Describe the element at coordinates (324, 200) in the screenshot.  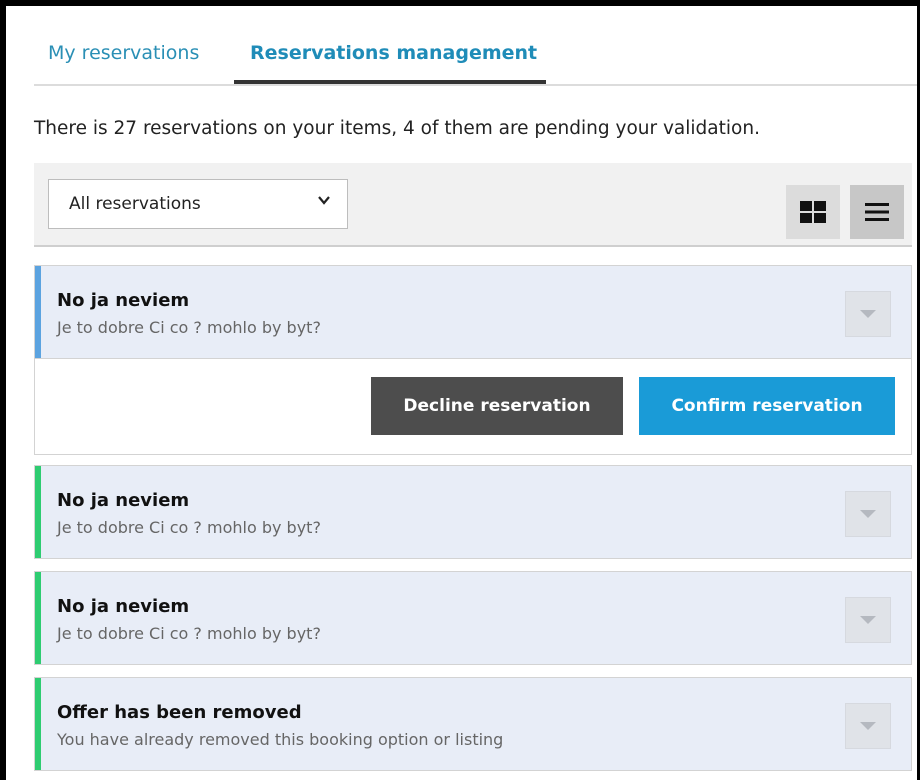
I see `chevron-down-icon` at that location.